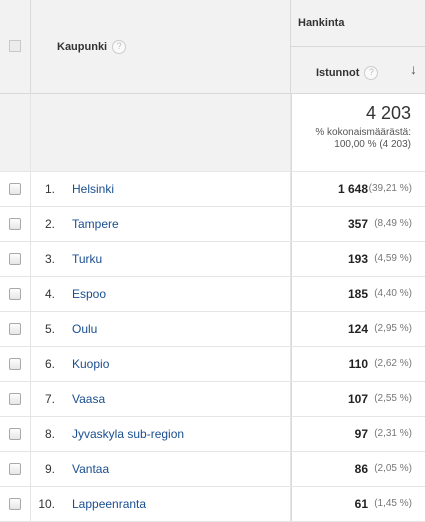 This screenshot has height=522, width=425. Describe the element at coordinates (87, 259) in the screenshot. I see `city-link: Turku` at that location.